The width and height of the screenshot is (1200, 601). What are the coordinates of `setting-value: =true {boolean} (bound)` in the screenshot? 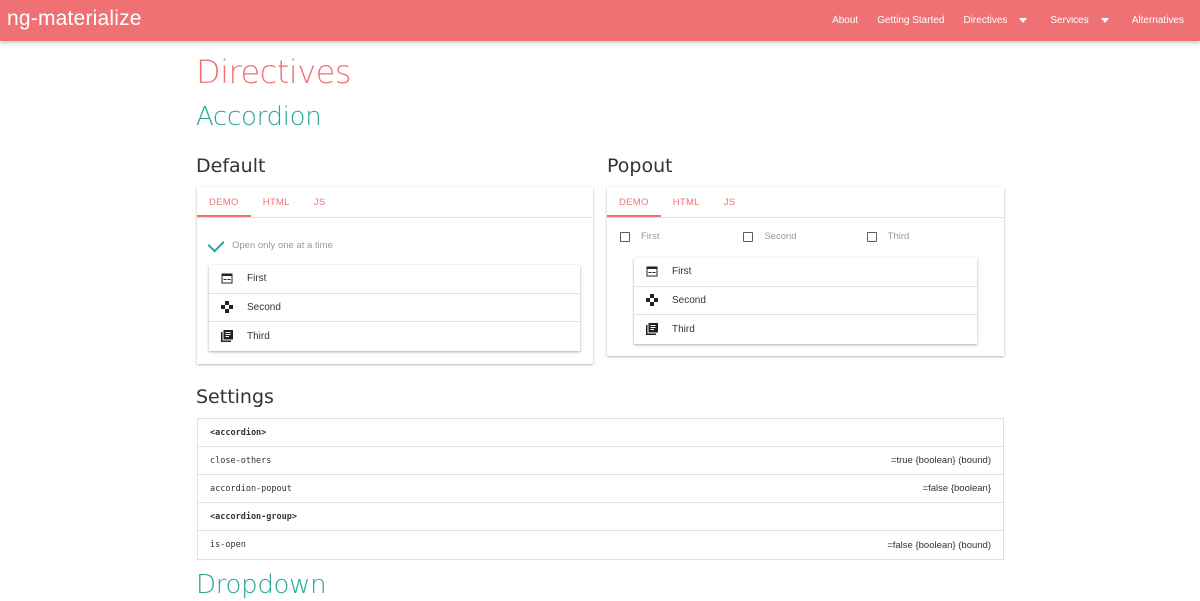 It's located at (940, 460).